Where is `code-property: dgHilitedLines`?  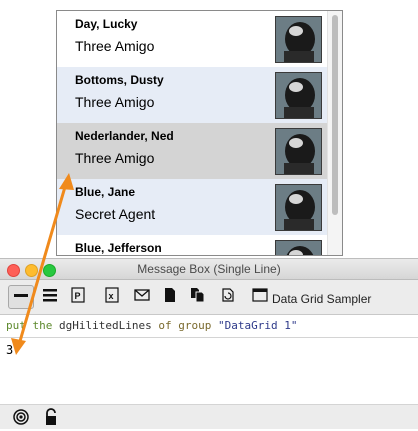
code-property: dgHilitedLines is located at coordinates (105, 325).